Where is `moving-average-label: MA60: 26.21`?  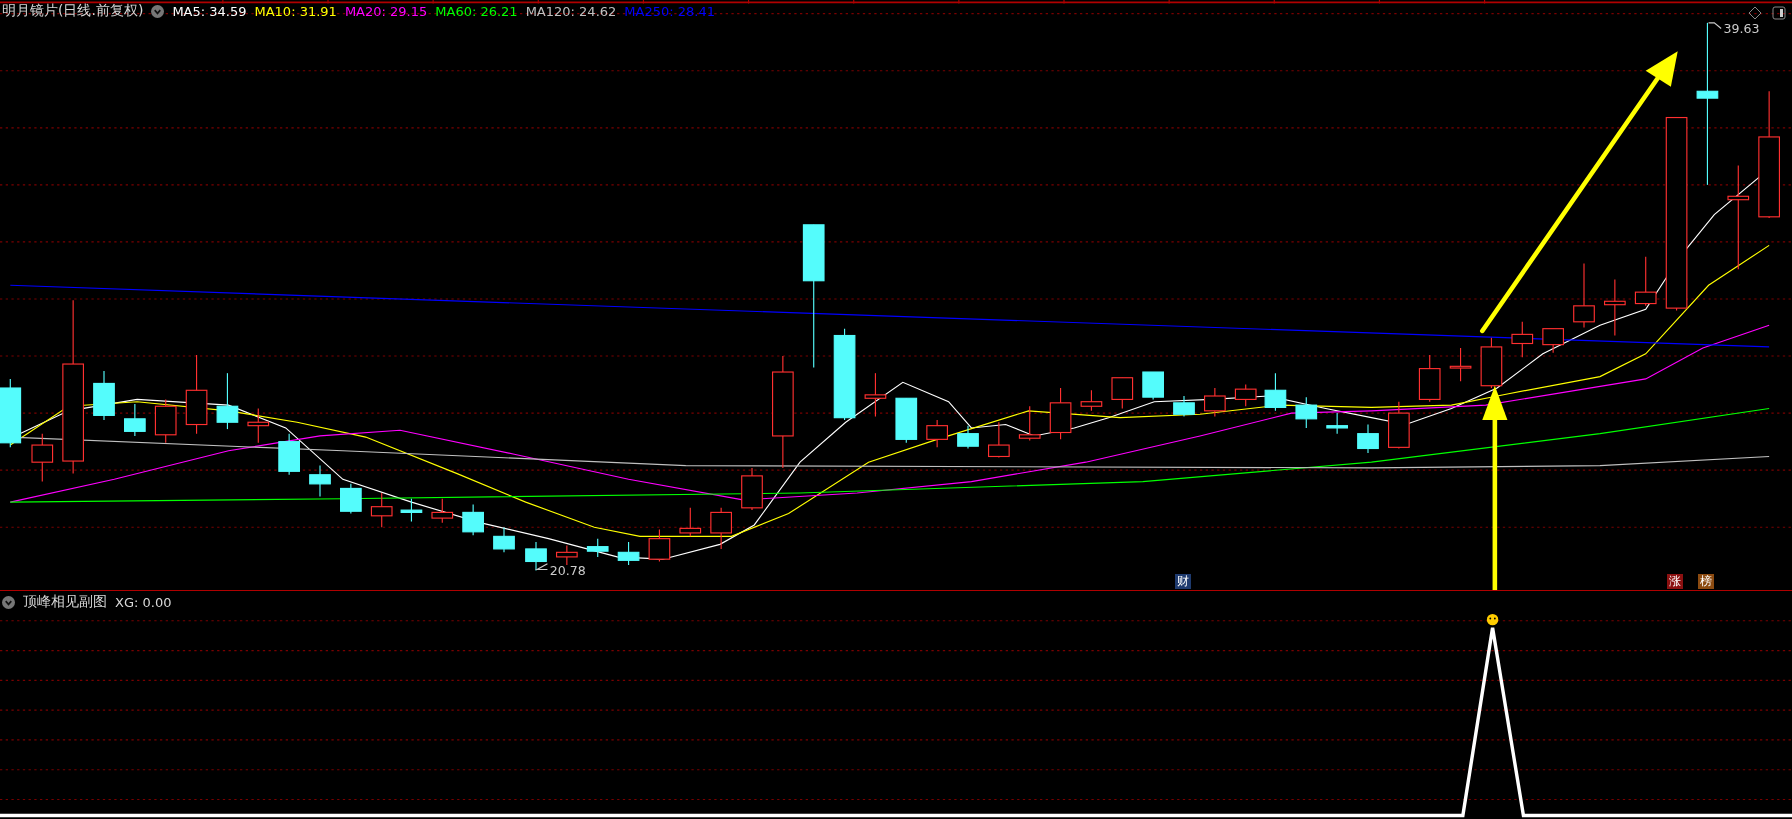
moving-average-label: MA60: 26.21 is located at coordinates (476, 11).